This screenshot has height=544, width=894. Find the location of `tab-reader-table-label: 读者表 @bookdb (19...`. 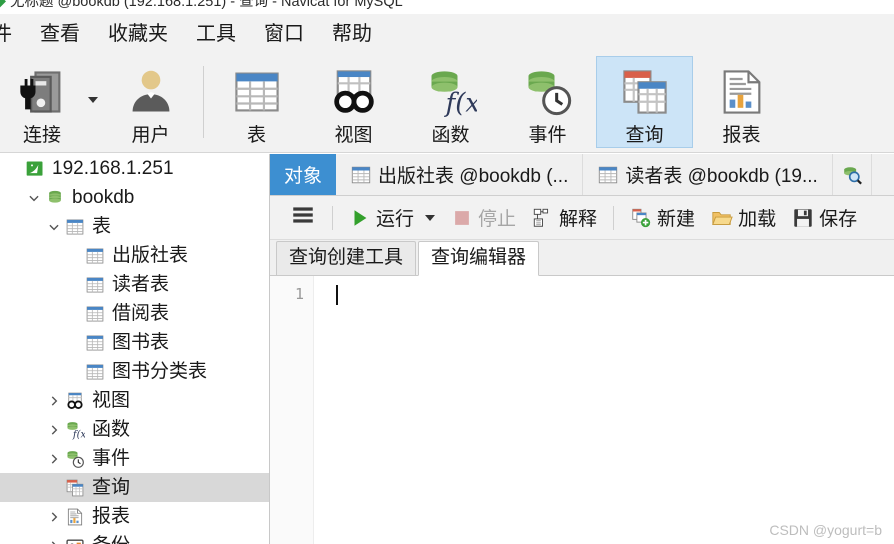

tab-reader-table-label: 读者表 @bookdb (19... is located at coordinates (721, 176).